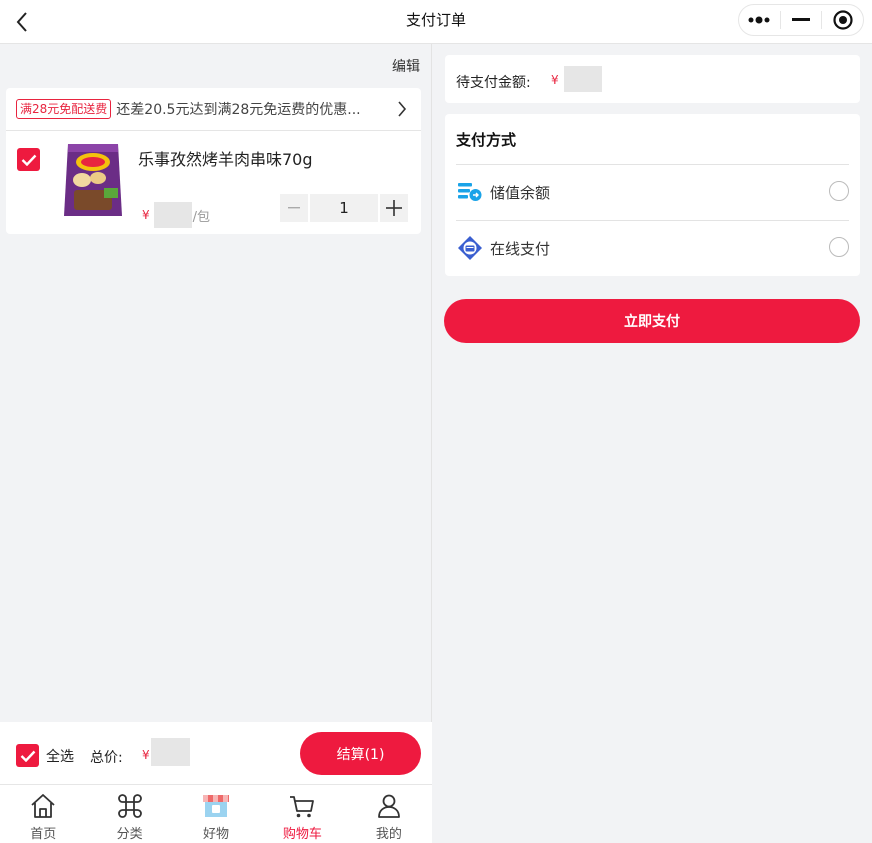 The width and height of the screenshot is (872, 843). I want to click on radio-balance, so click(839, 191).